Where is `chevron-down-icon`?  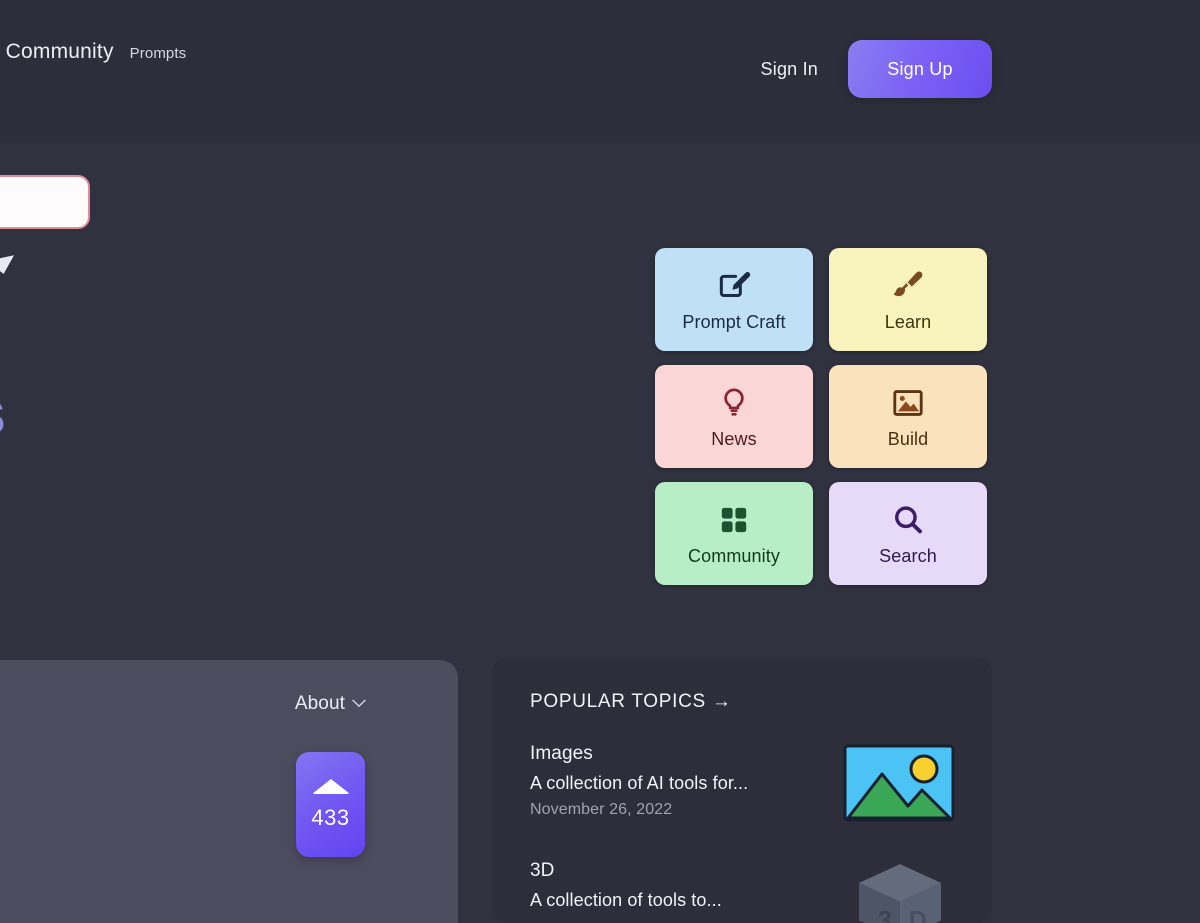
chevron-down-icon is located at coordinates (359, 704).